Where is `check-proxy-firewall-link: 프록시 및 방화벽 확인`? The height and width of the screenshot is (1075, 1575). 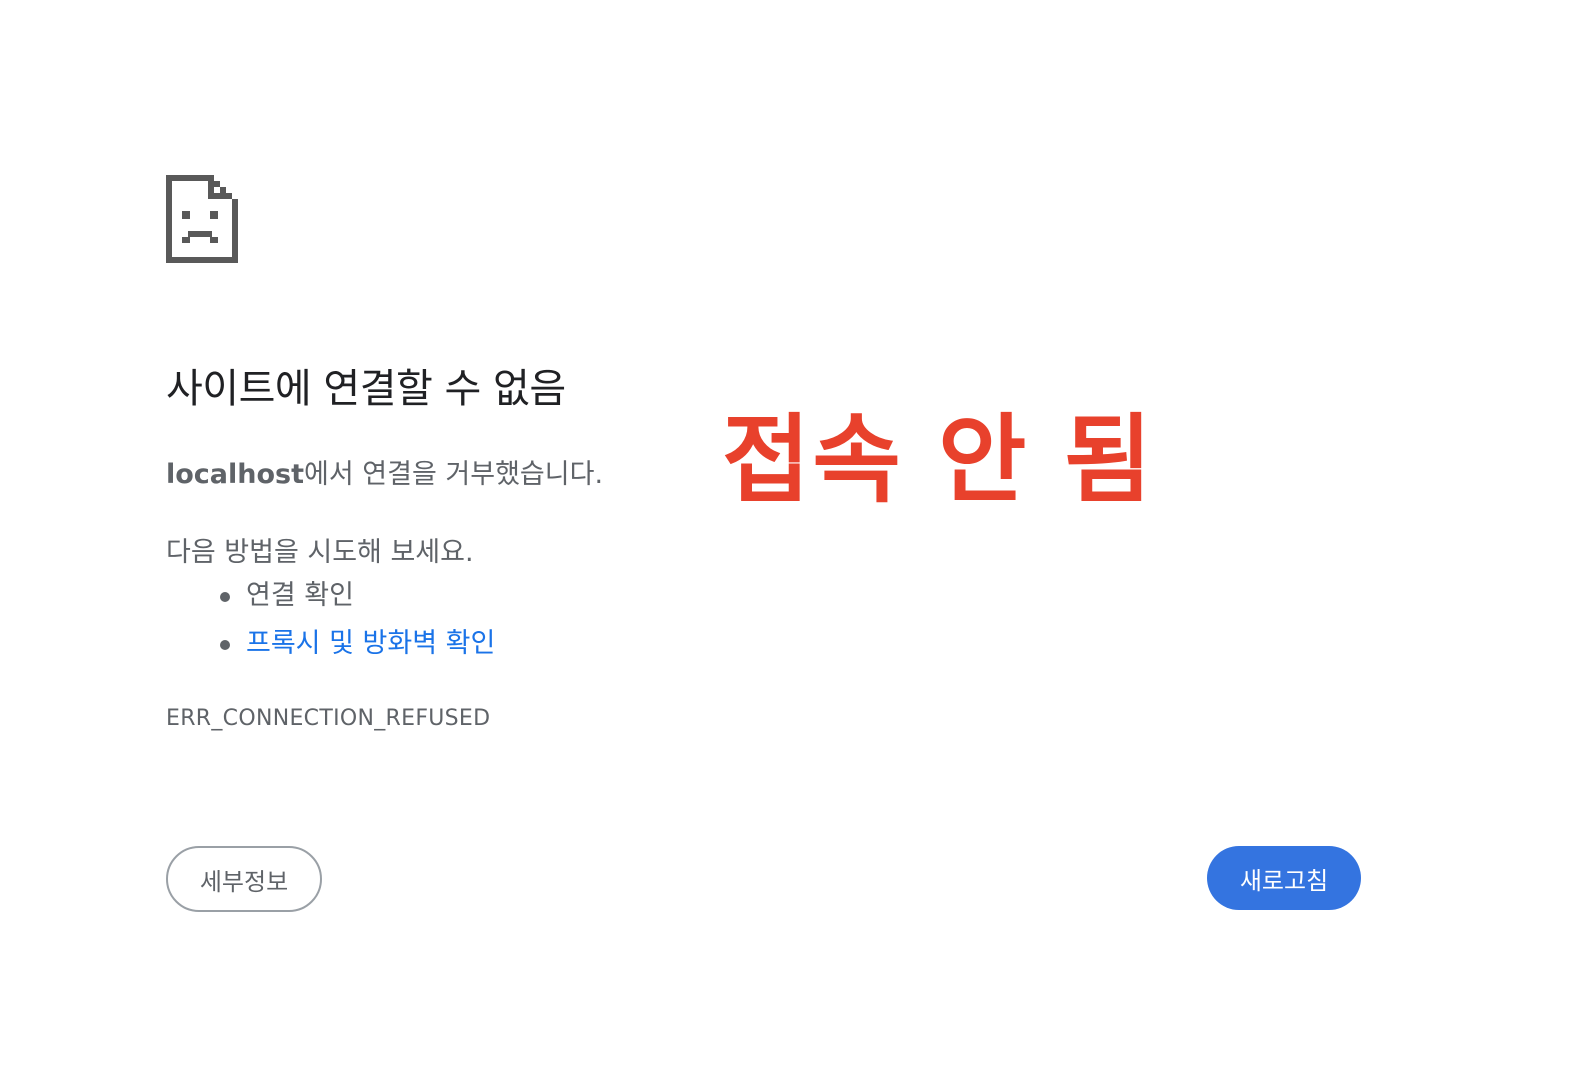 check-proxy-firewall-link: 프록시 및 방화벽 확인 is located at coordinates (370, 643).